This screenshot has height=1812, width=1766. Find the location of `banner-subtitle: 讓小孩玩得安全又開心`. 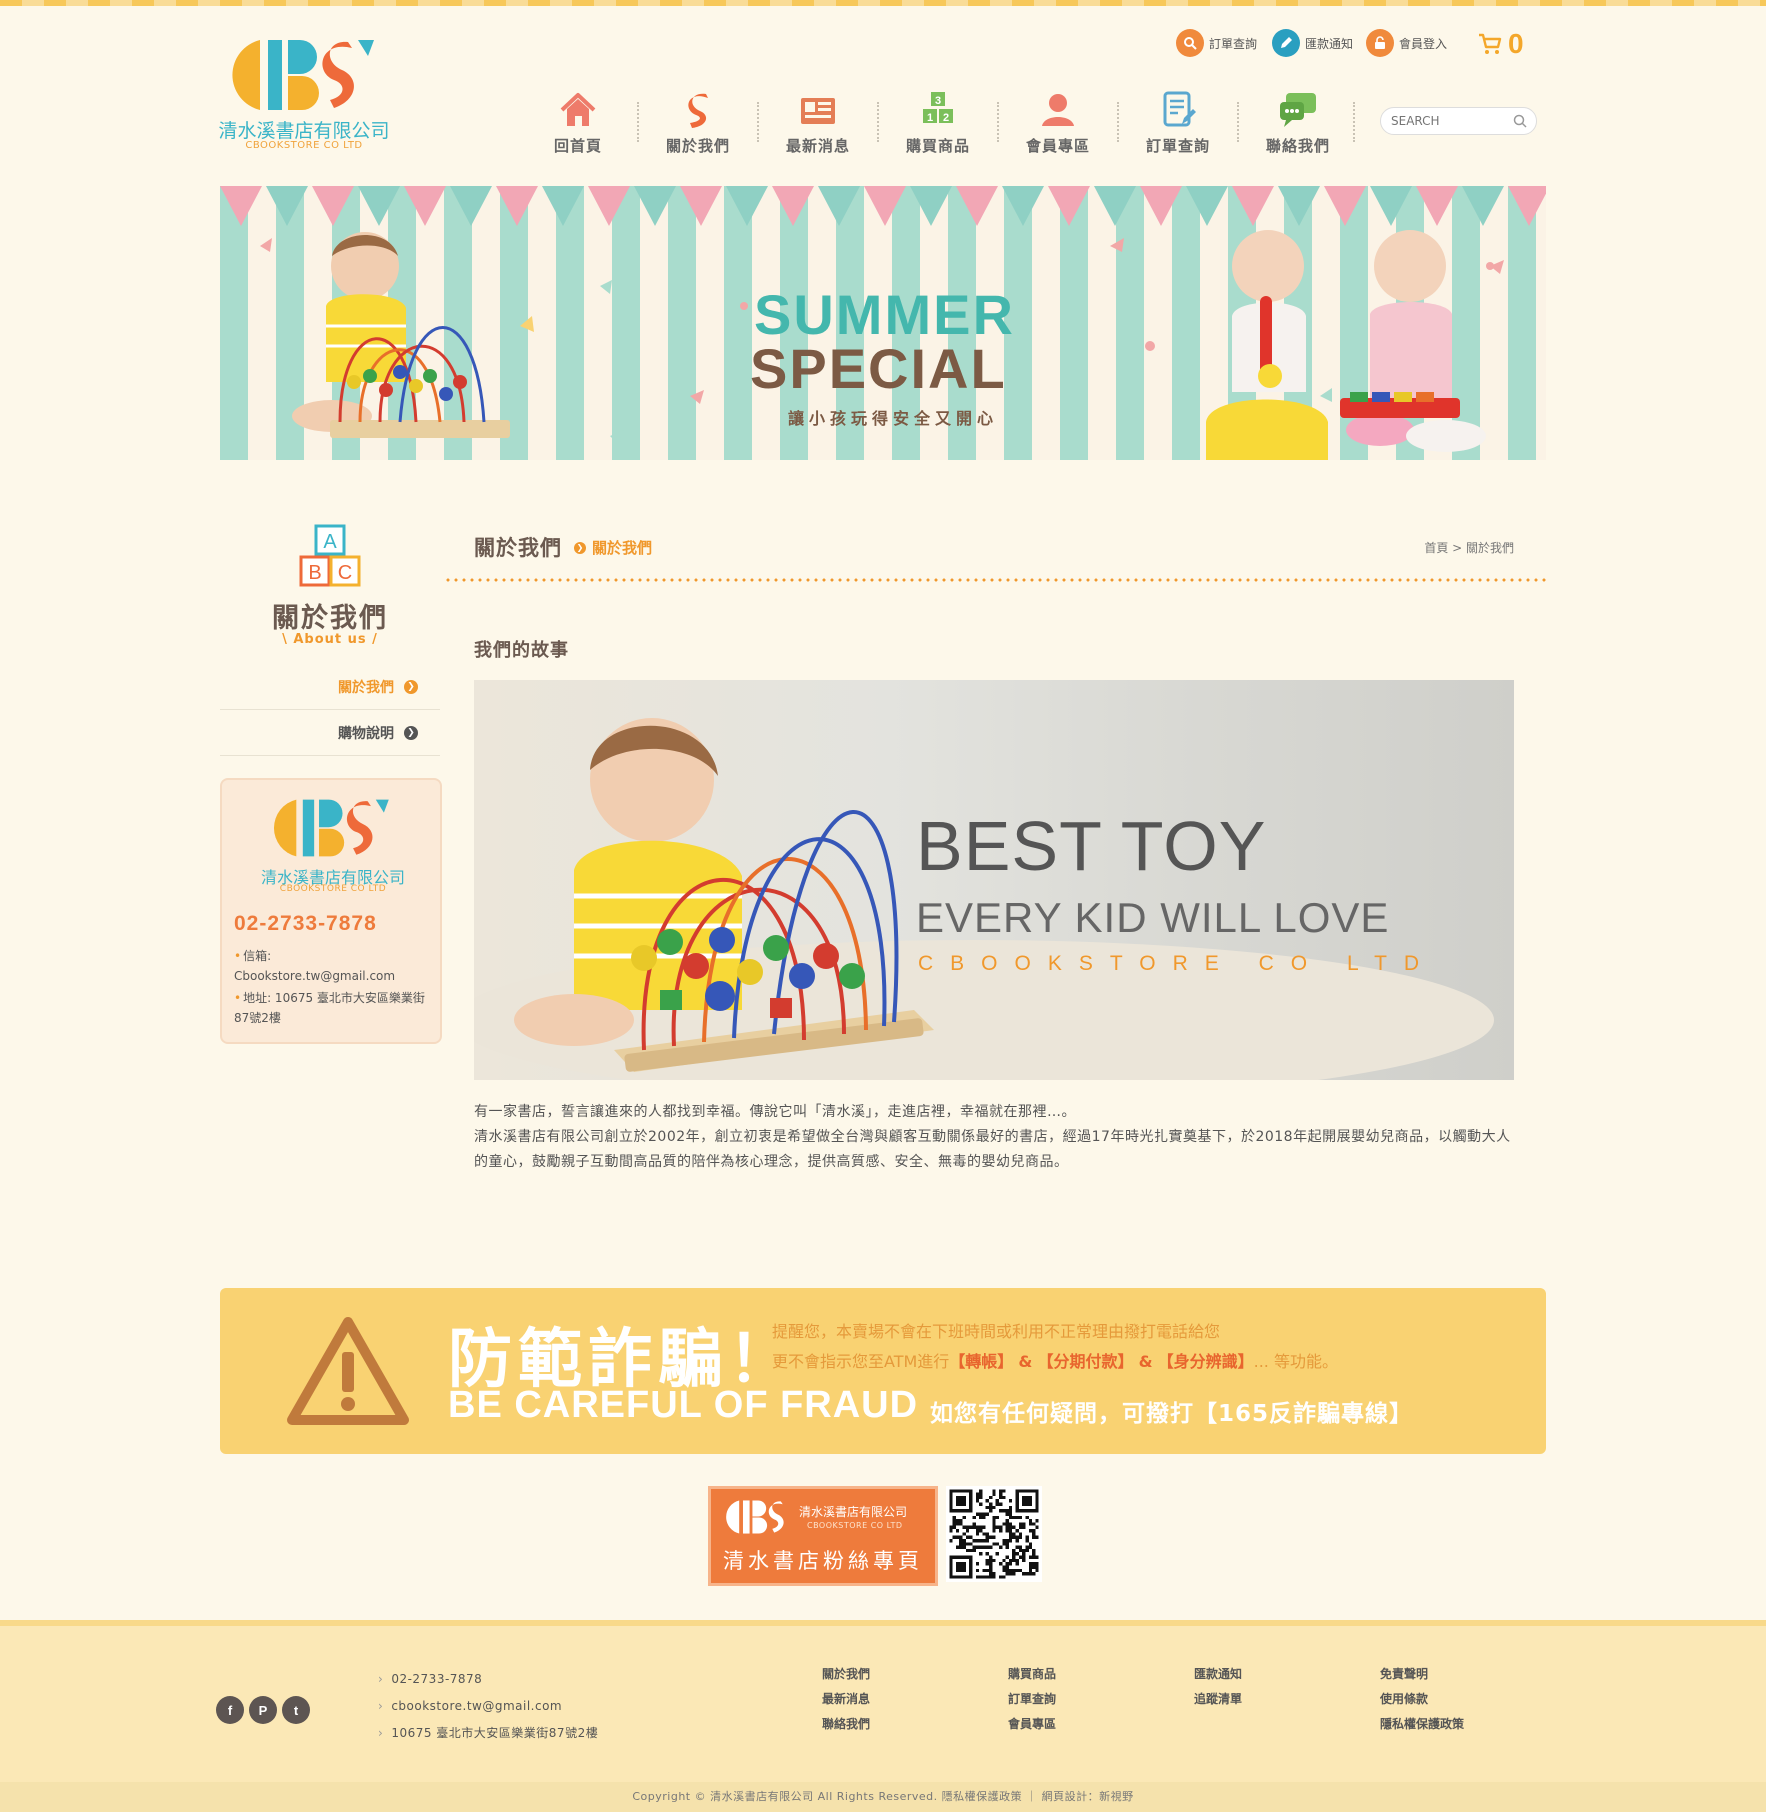

banner-subtitle: 讓小孩玩得安全又開心 is located at coordinates (893, 418).